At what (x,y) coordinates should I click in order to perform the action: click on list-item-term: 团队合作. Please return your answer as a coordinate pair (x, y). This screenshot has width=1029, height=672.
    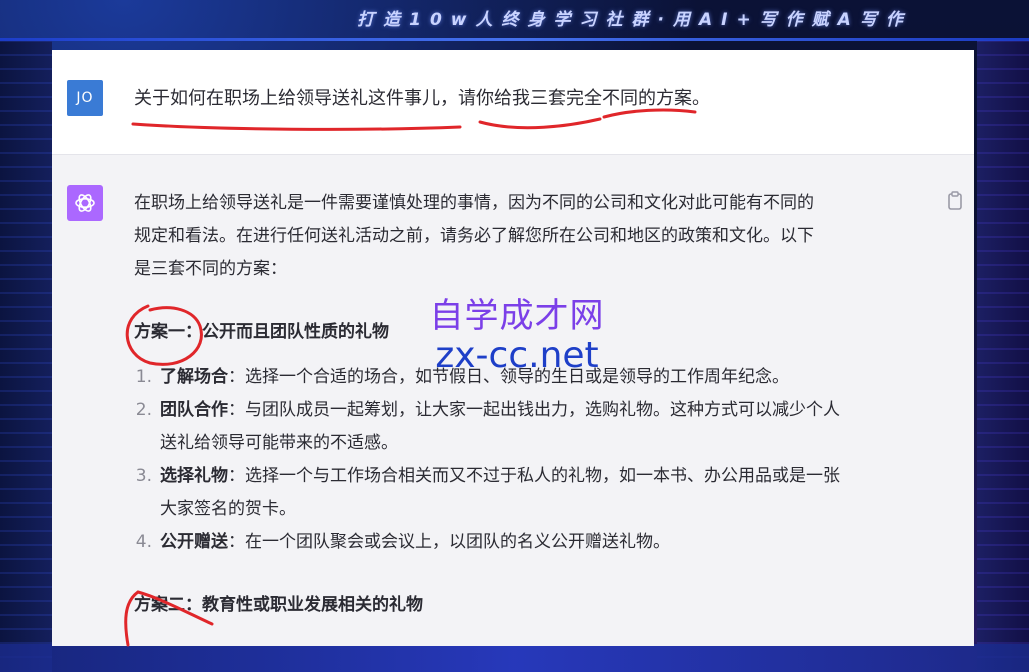
    Looking at the image, I should click on (194, 410).